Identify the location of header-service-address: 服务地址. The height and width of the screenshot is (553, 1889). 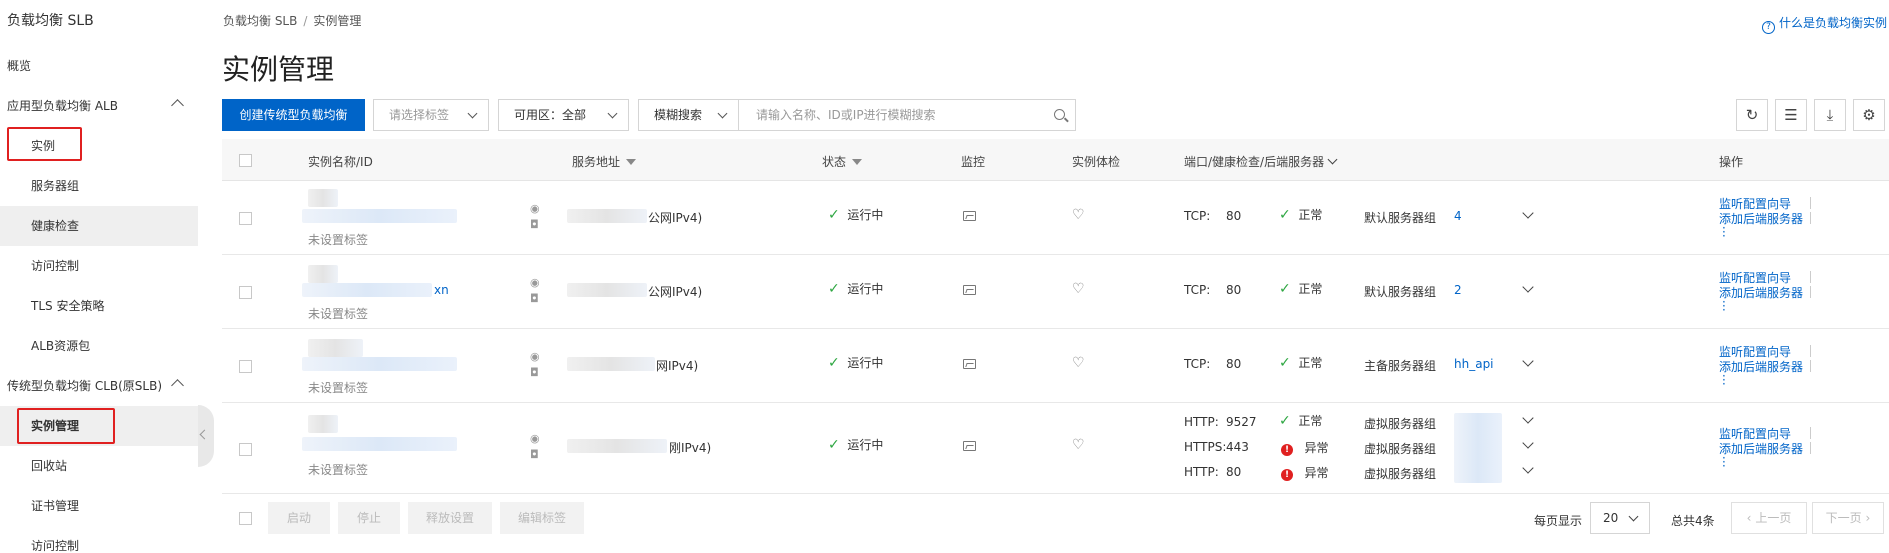
(604, 161).